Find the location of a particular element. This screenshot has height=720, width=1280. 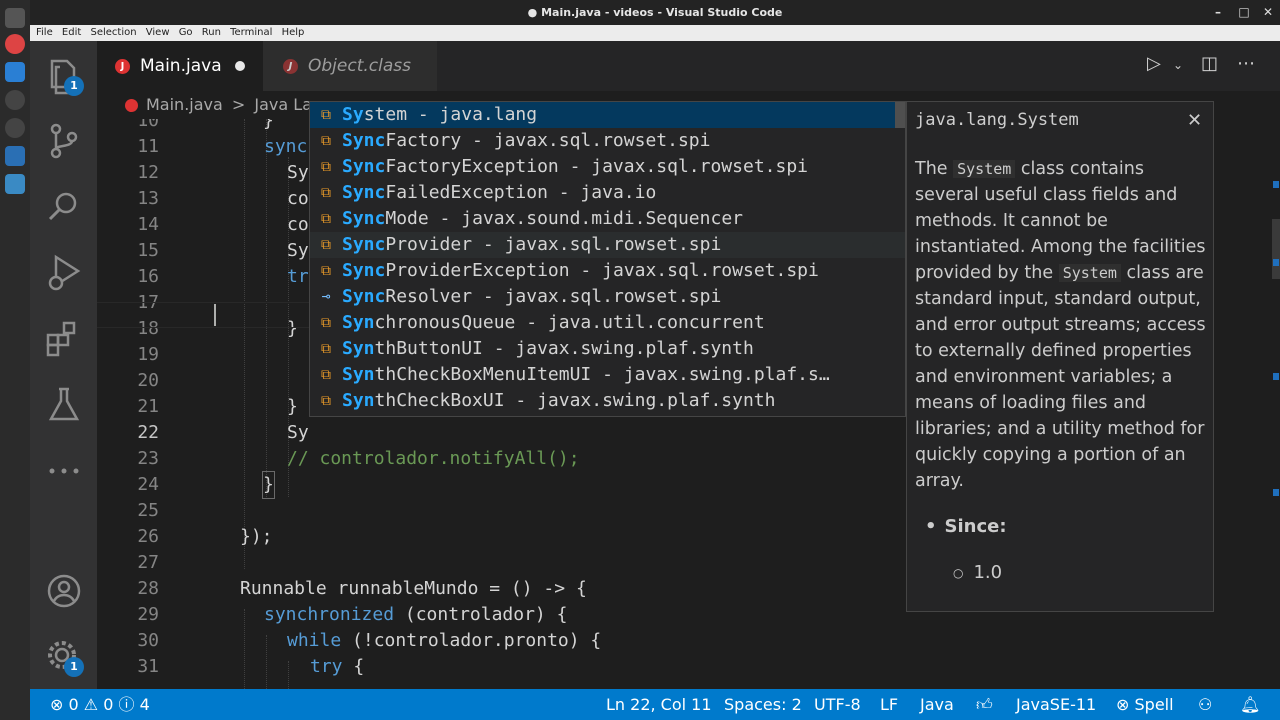

suggestion-item: ⧉ SyncFactory - javax.sql.rowset.spi is located at coordinates (607, 141).